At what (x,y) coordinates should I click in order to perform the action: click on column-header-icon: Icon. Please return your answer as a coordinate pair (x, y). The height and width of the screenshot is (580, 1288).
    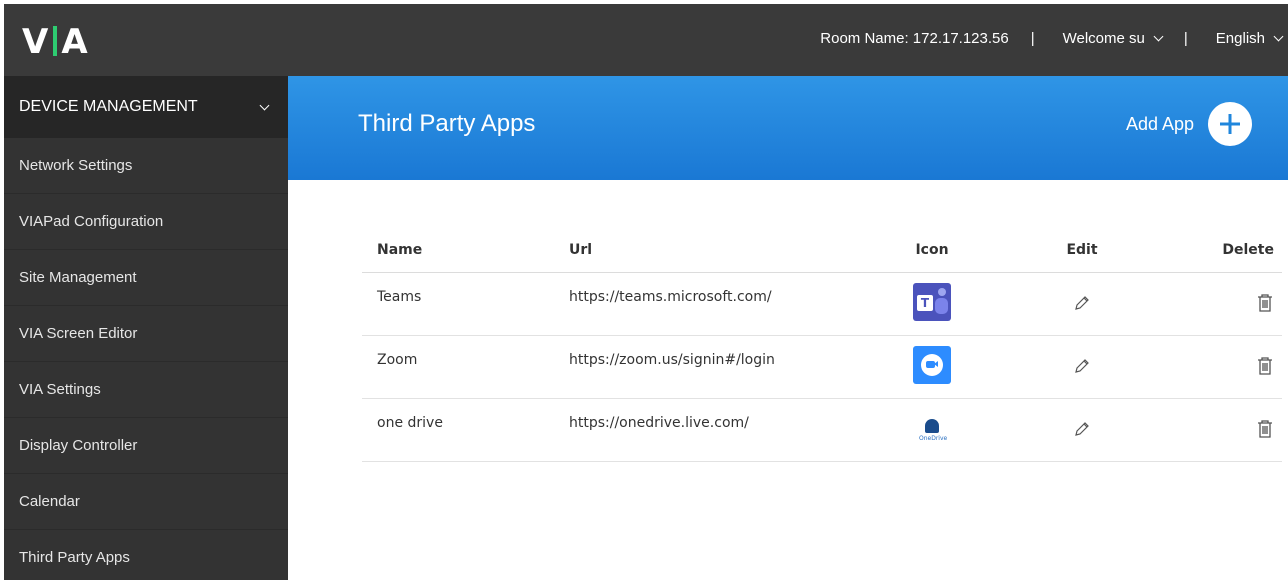
    Looking at the image, I should click on (932, 250).